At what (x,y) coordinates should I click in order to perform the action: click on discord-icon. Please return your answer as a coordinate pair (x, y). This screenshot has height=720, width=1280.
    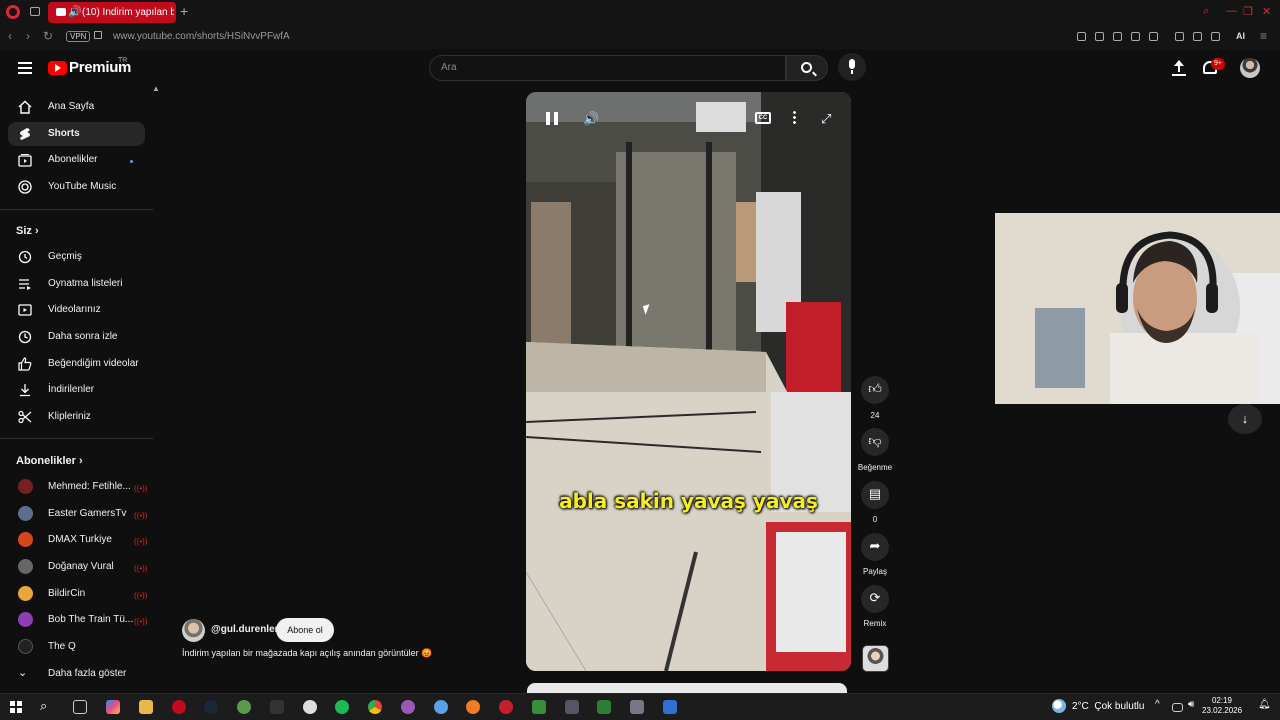
    Looking at the image, I should click on (408, 707).